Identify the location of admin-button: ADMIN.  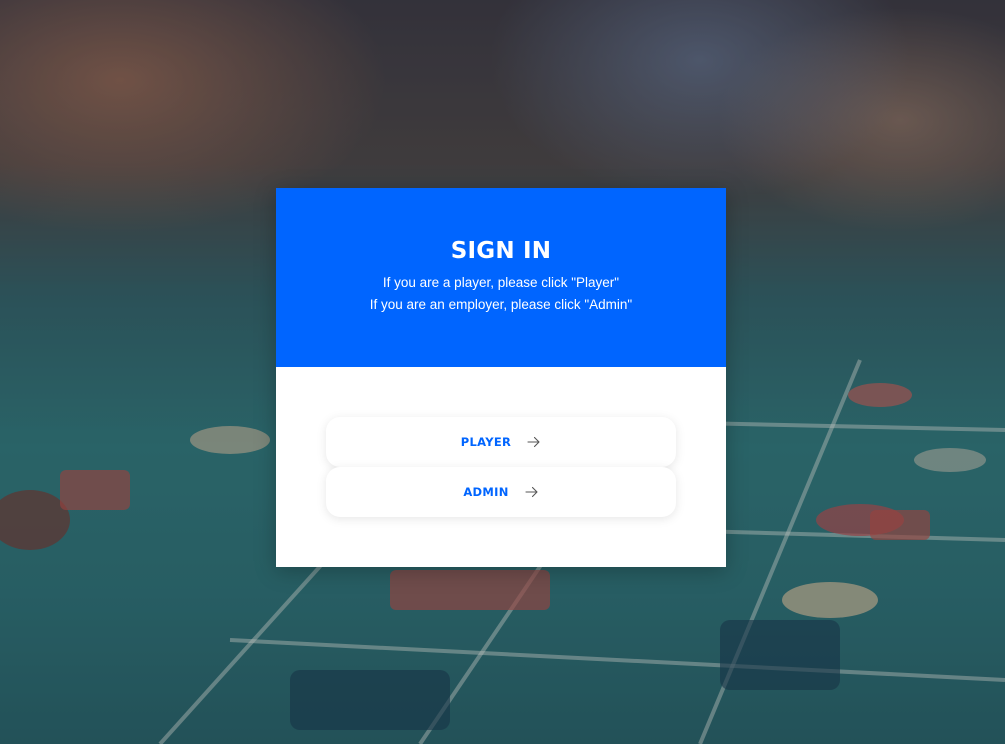
(501, 492).